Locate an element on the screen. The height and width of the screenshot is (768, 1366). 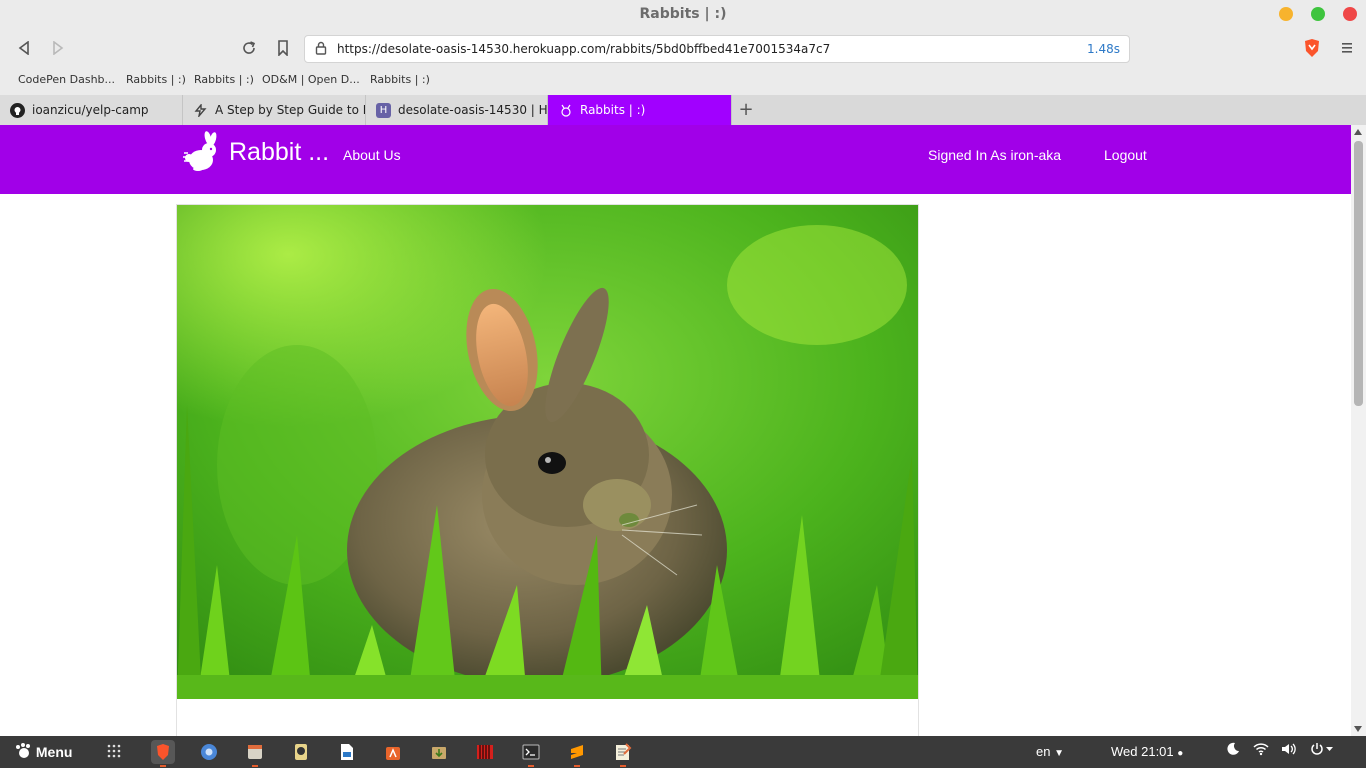
system-menu-button: Menu is located at coordinates (43, 751).